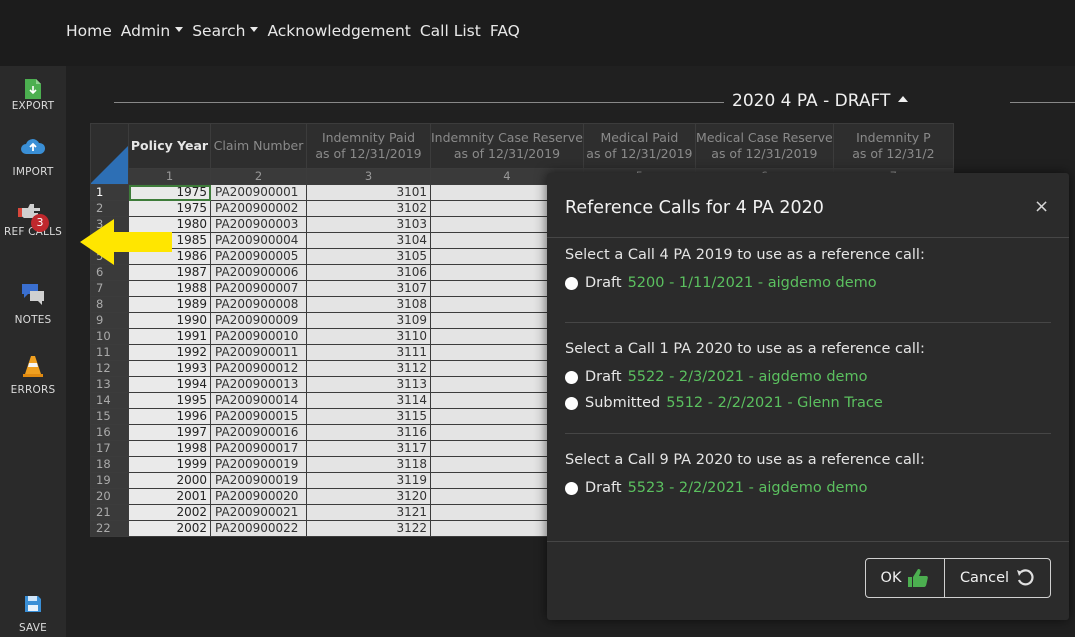  What do you see at coordinates (258, 288) in the screenshot?
I see `grid-cell: PA200900007` at bounding box center [258, 288].